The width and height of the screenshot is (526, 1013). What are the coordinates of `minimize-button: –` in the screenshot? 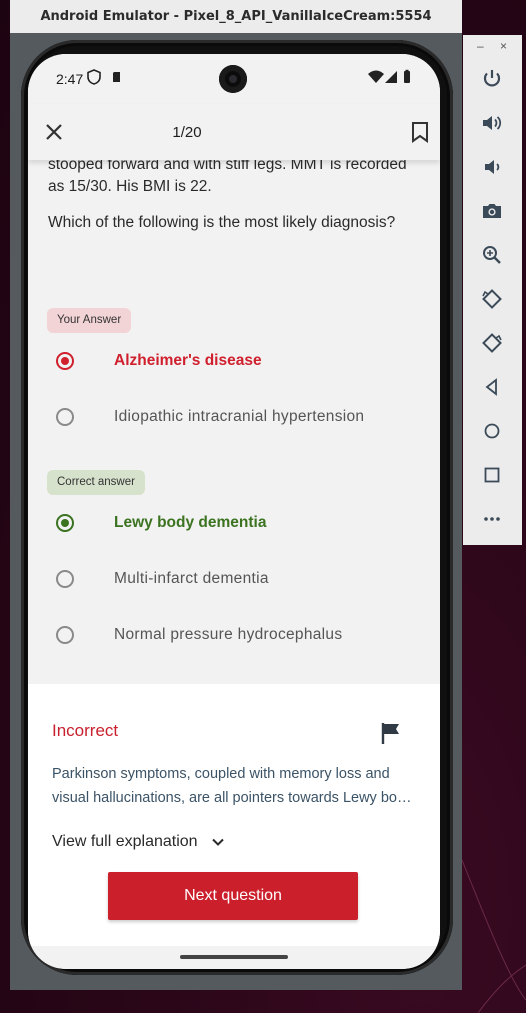 It's located at (480, 46).